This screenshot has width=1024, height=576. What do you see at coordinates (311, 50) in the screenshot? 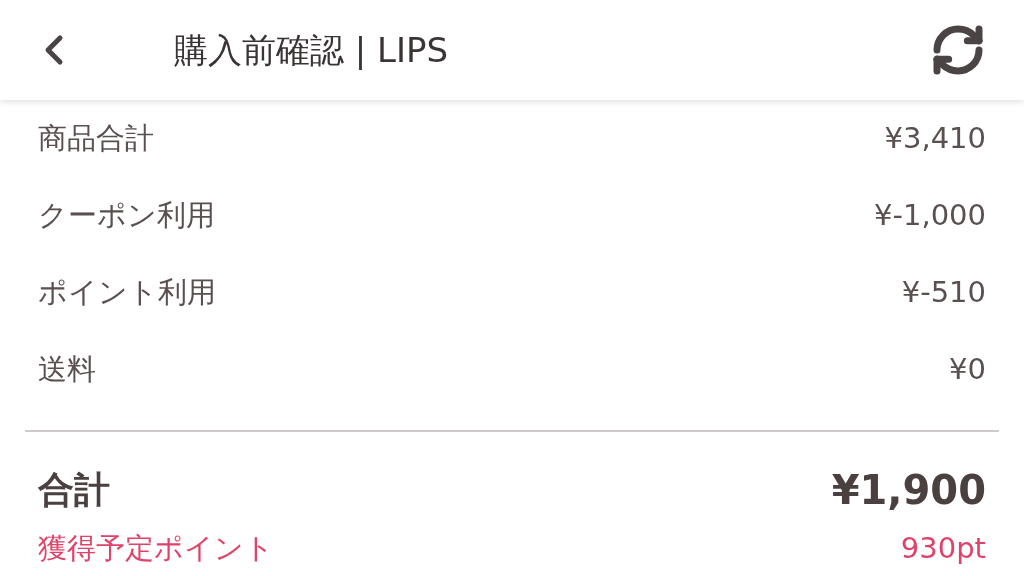
I see `page-title: 購入前確認 | LIPS` at bounding box center [311, 50].